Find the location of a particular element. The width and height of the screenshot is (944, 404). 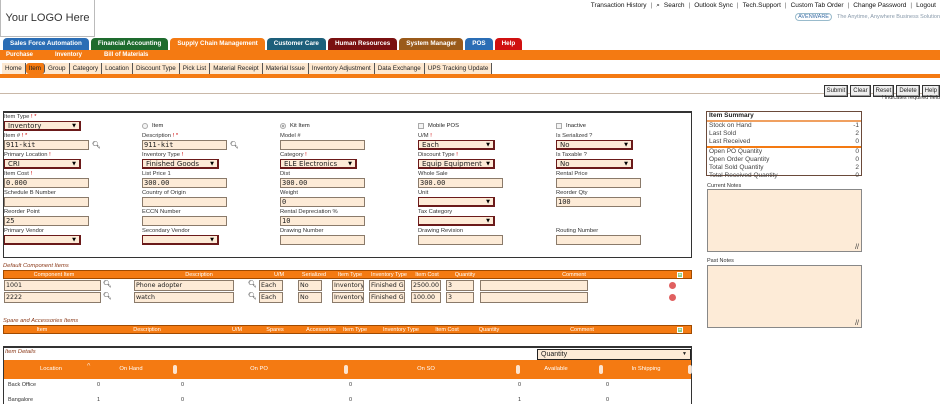

drawing-revision-input is located at coordinates (460, 240).